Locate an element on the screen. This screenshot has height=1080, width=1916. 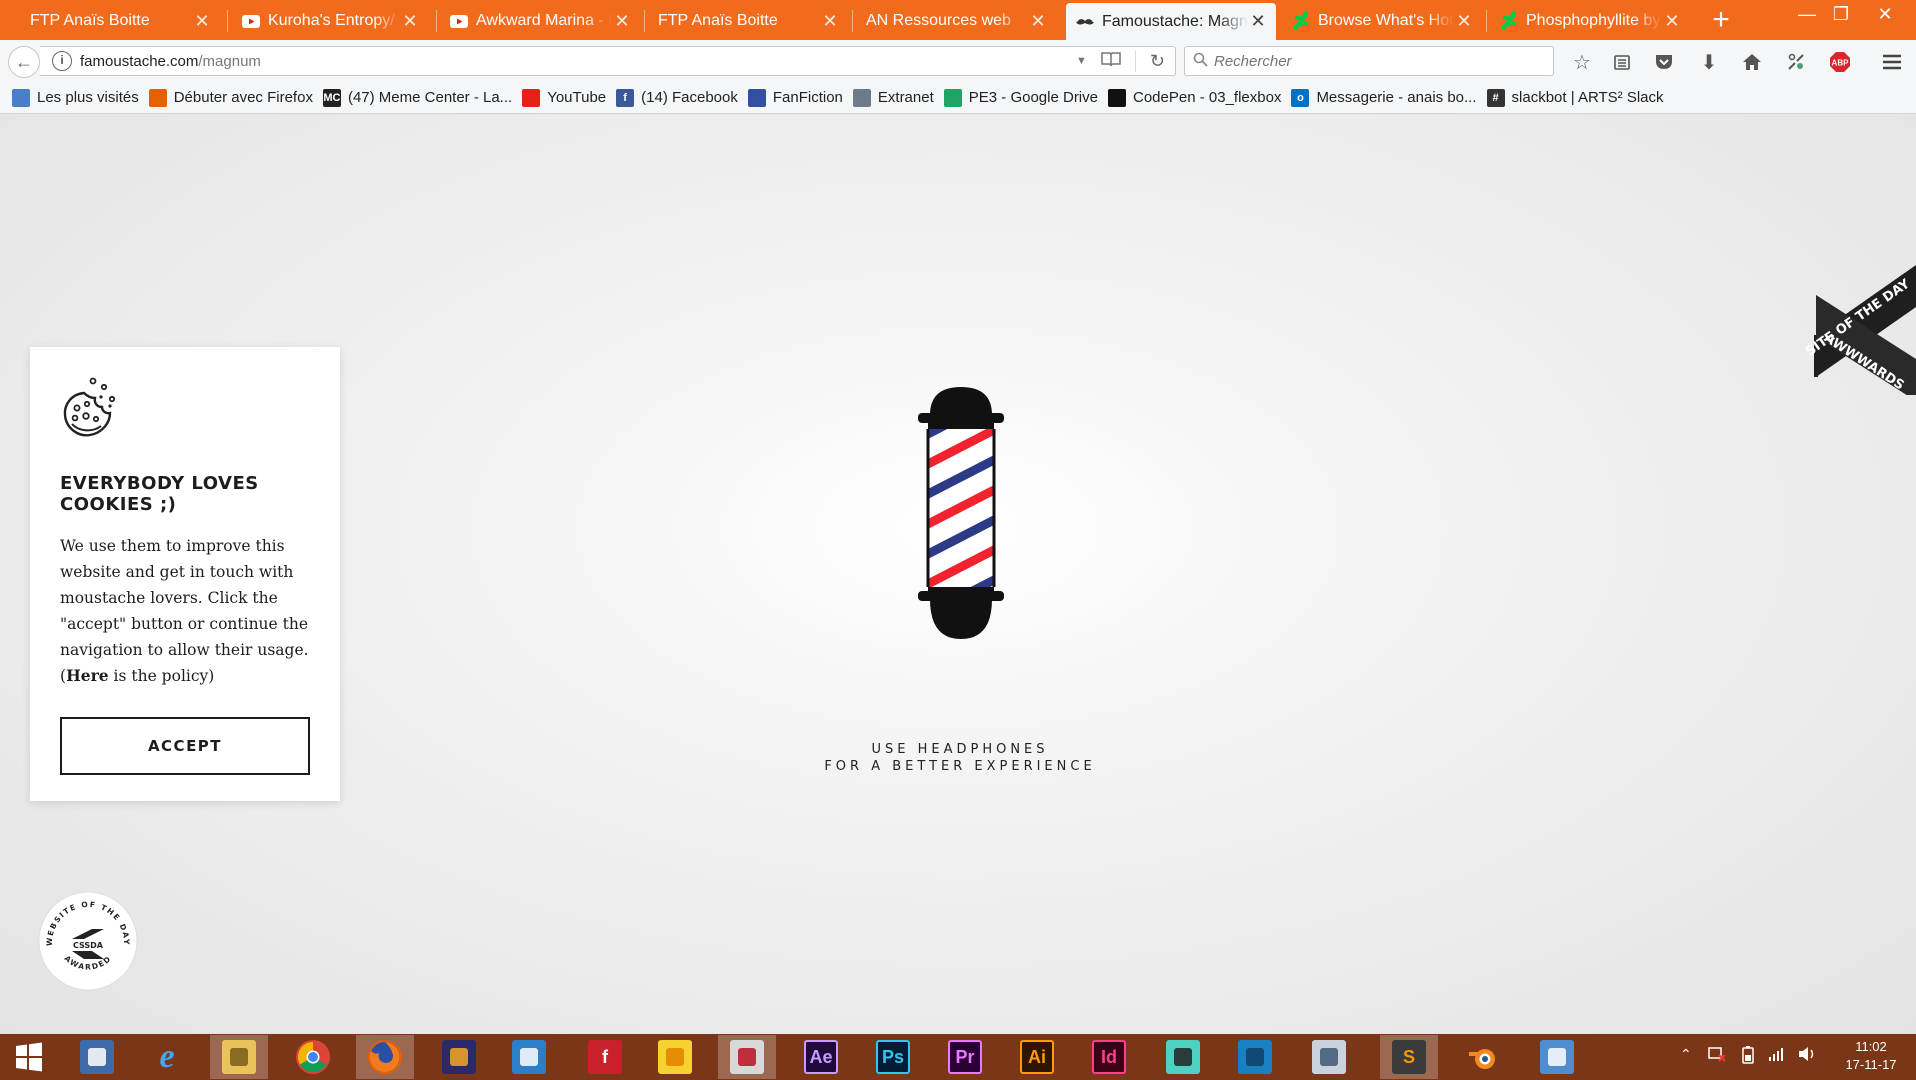
signal-icon is located at coordinates (1776, 1055).